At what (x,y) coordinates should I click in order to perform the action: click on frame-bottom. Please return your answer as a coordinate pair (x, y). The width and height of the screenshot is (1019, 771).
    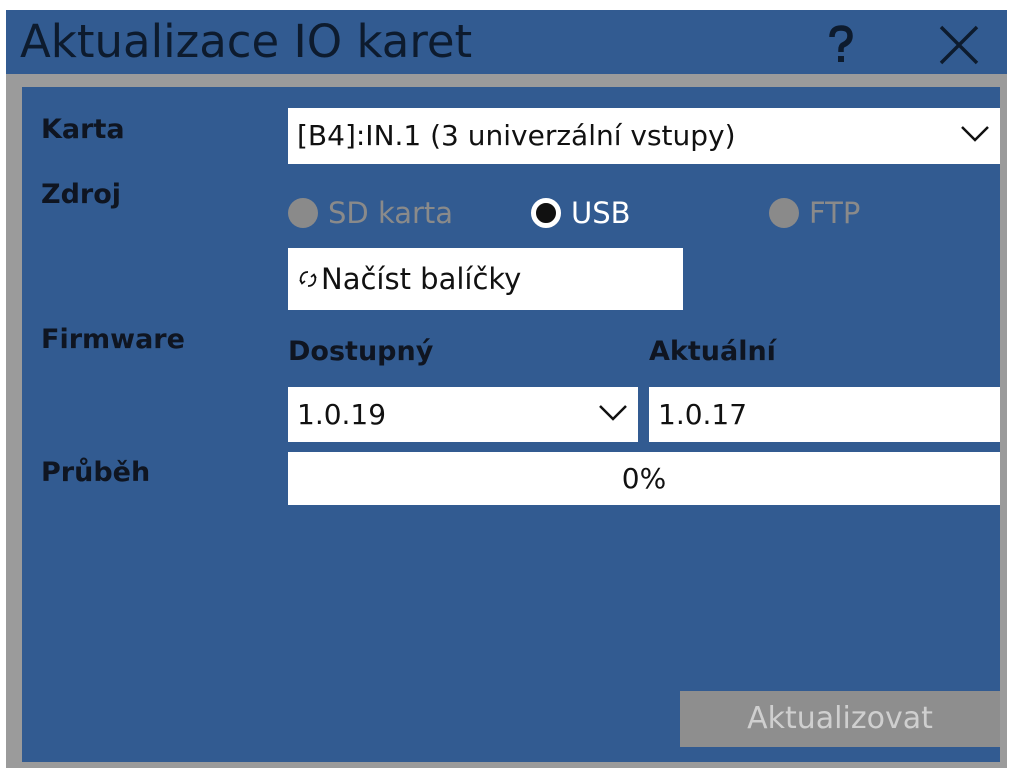
    Looking at the image, I should click on (506, 765).